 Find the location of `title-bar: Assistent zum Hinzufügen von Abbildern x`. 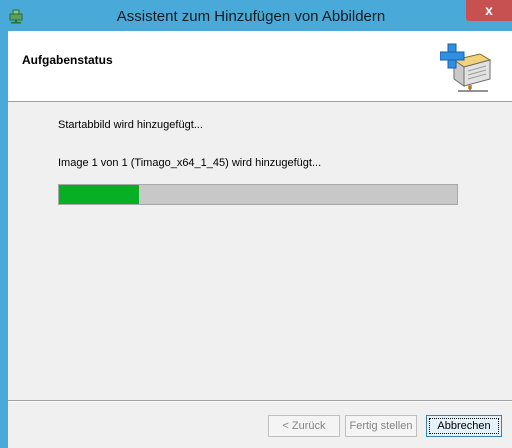

title-bar: Assistent zum Hinzufügen von Abbildern x is located at coordinates (256, 15).